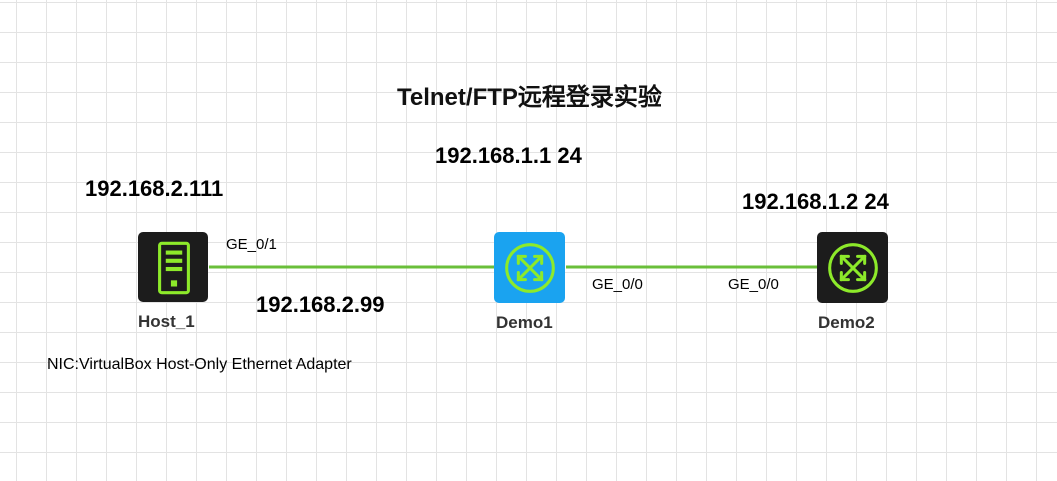 This screenshot has width=1057, height=481. What do you see at coordinates (154, 188) in the screenshot?
I see `host1-ip-label: 192.168.2.111` at bounding box center [154, 188].